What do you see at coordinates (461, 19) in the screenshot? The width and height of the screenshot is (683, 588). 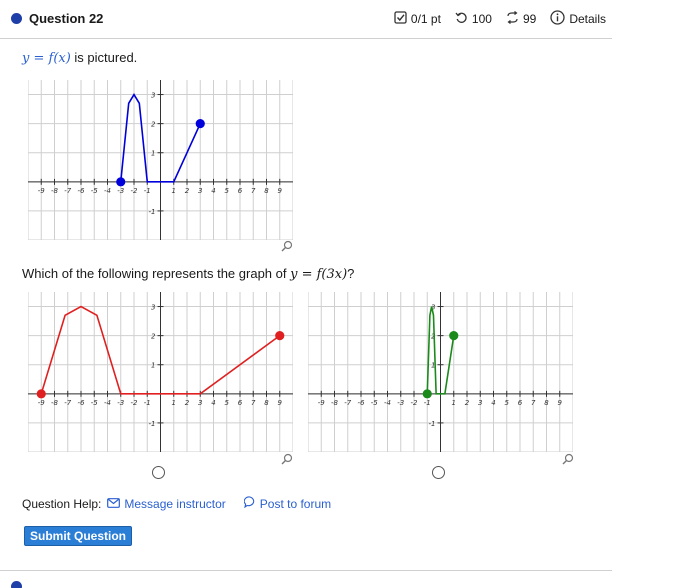 I see `retry-icon` at bounding box center [461, 19].